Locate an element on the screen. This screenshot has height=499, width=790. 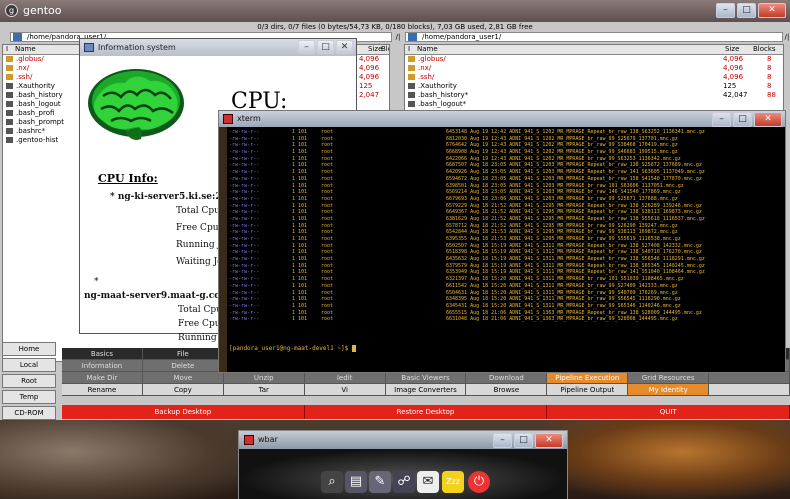
file-row: .Xauthority 125 8 is located at coordinates (594, 86).